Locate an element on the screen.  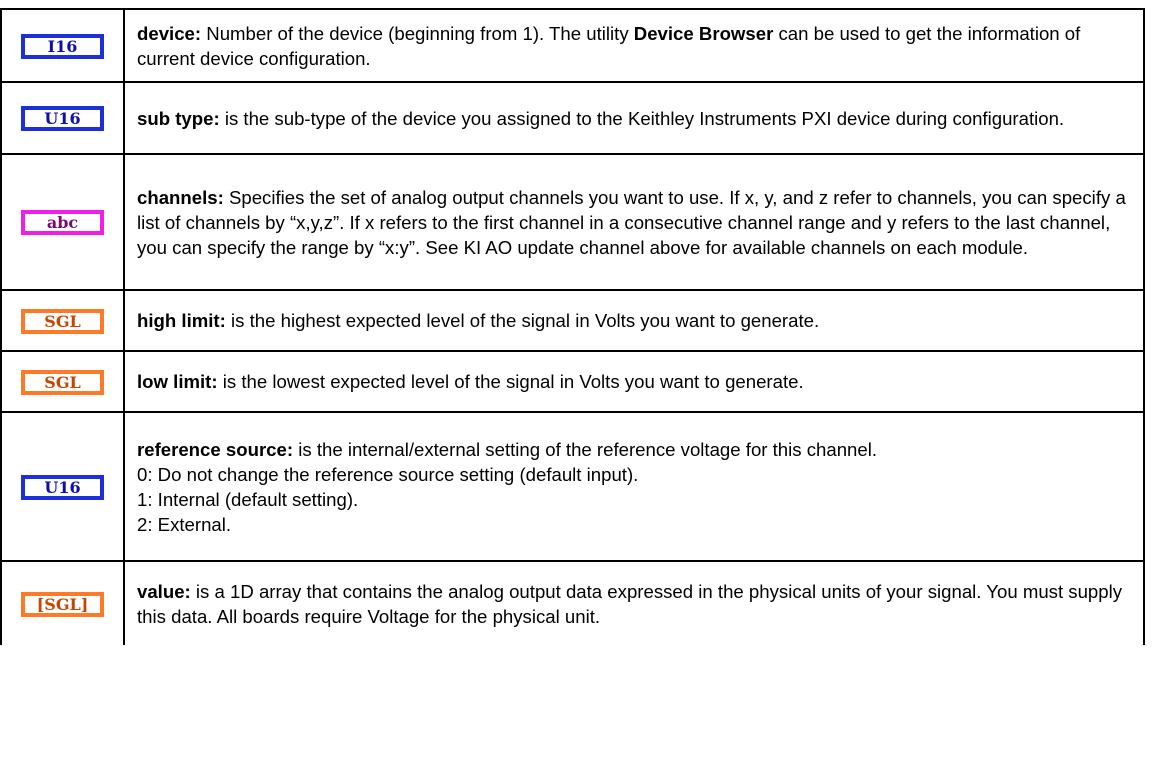
param-name: channels: is located at coordinates (180, 197).